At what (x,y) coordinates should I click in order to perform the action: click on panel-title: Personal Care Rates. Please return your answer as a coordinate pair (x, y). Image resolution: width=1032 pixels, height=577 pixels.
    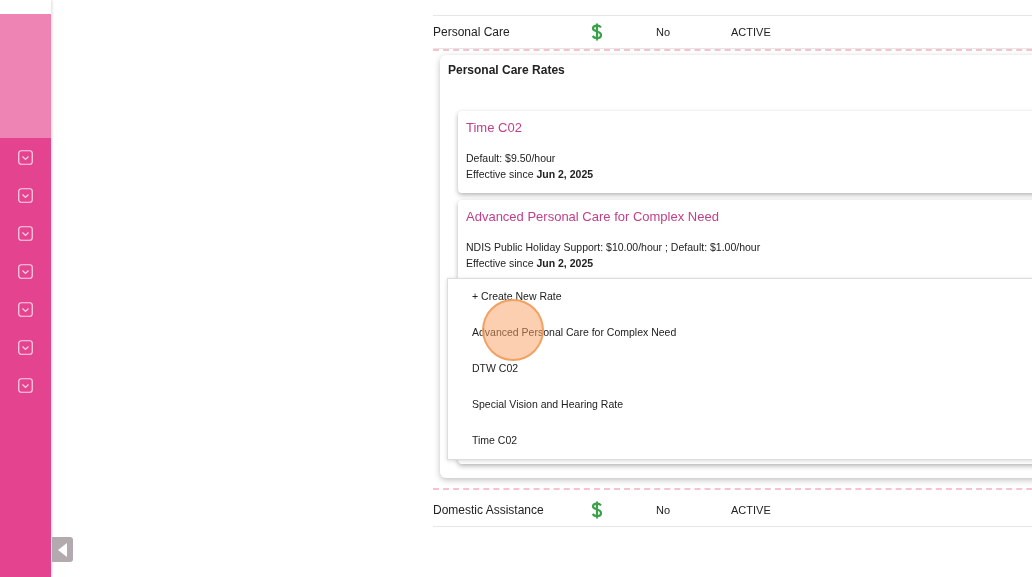
    Looking at the image, I should click on (507, 70).